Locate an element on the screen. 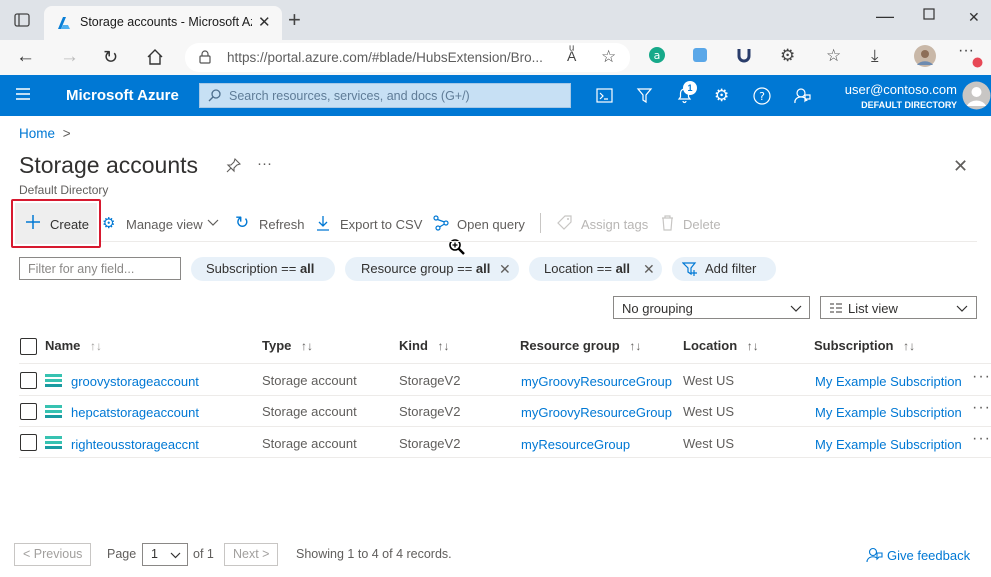 The image size is (991, 577). command-divider is located at coordinates (540, 223).